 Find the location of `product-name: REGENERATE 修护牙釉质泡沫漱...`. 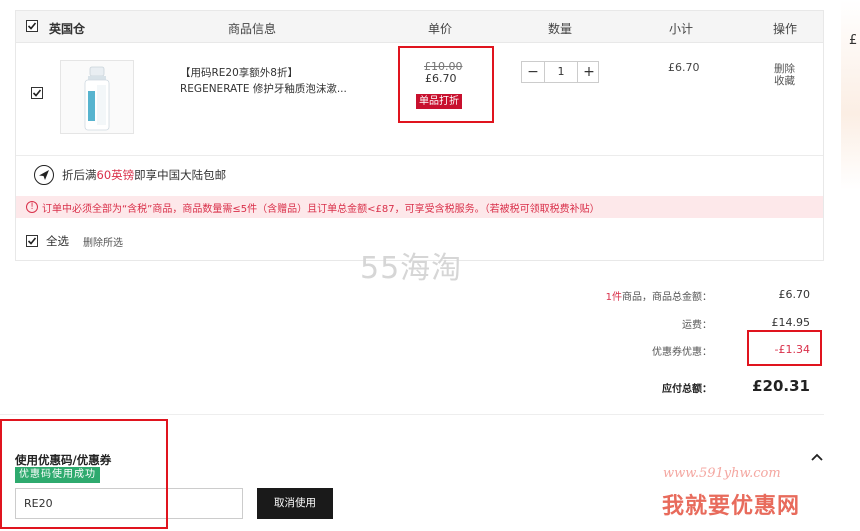

product-name: REGENERATE 修护牙釉质泡沫漱... is located at coordinates (263, 88).